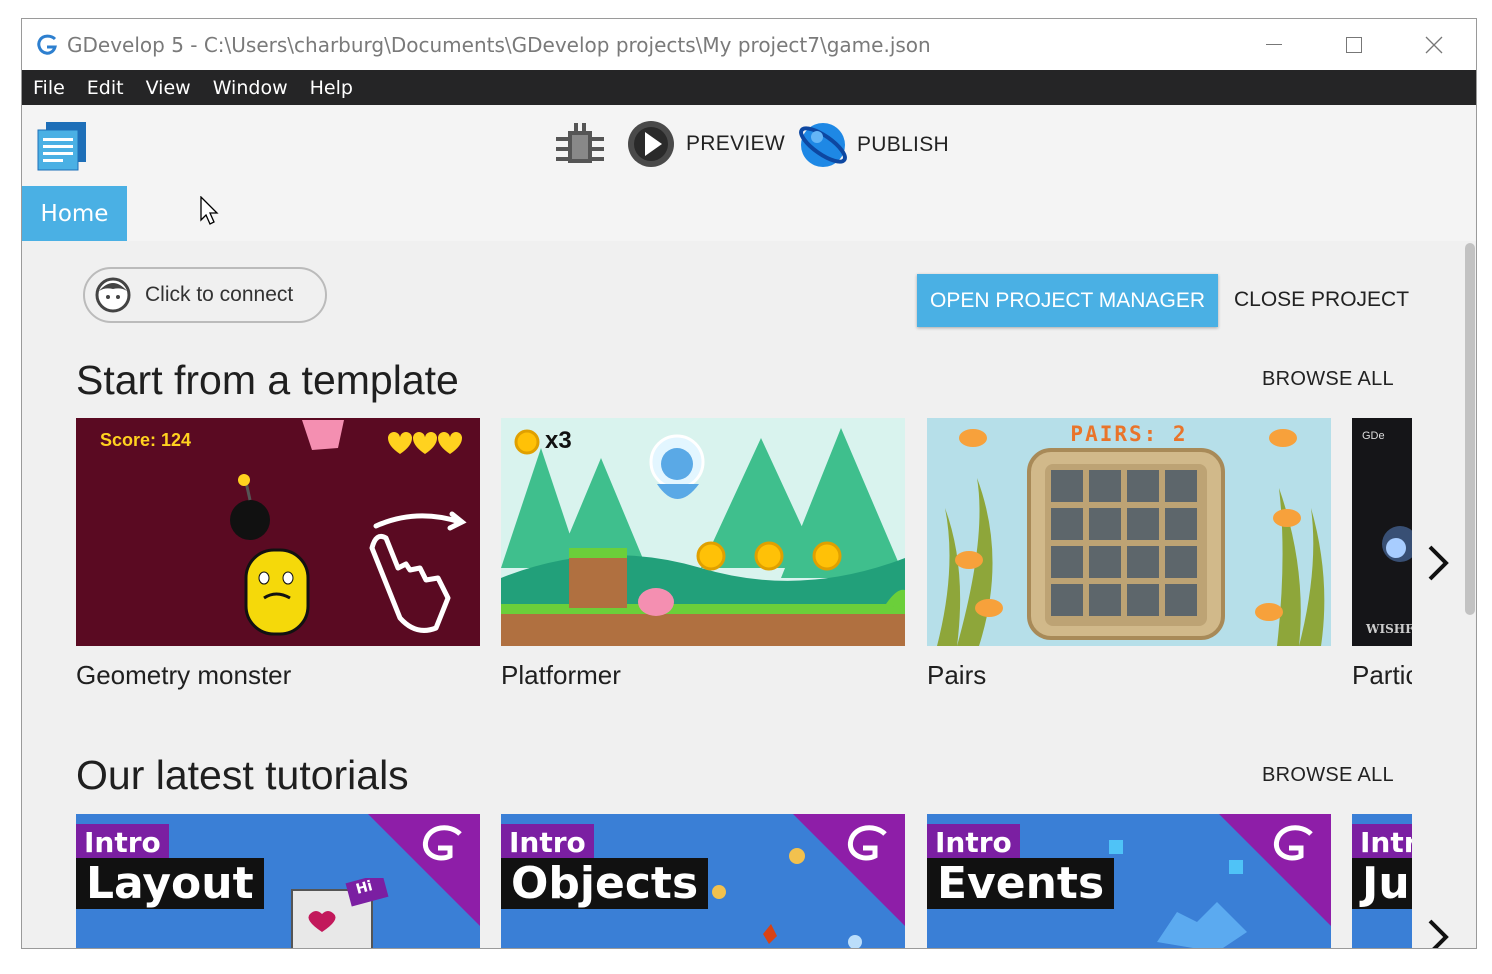 This screenshot has height=974, width=1492. I want to click on open-project-manager-button: OPEN PROJECT MANAGER, so click(1067, 300).